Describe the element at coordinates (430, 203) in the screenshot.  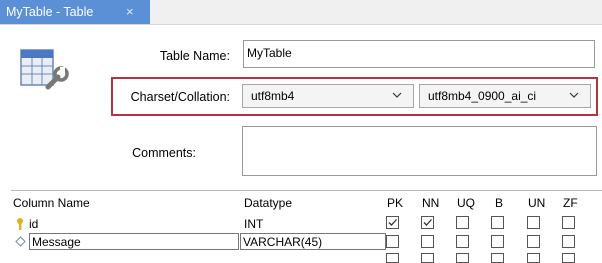
I see `header-nn: NN` at that location.